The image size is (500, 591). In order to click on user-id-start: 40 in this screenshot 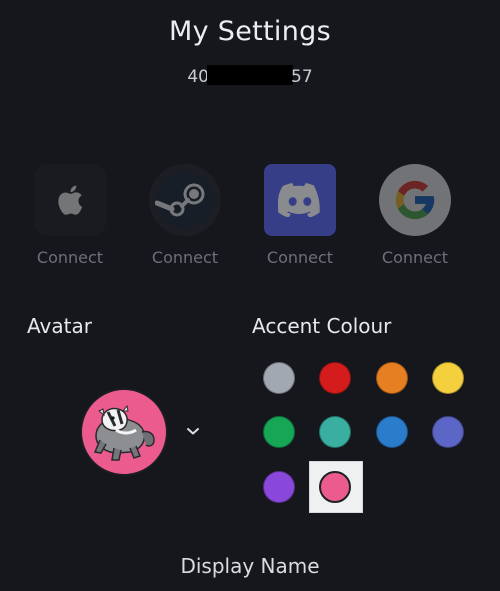, I will do `click(198, 77)`.